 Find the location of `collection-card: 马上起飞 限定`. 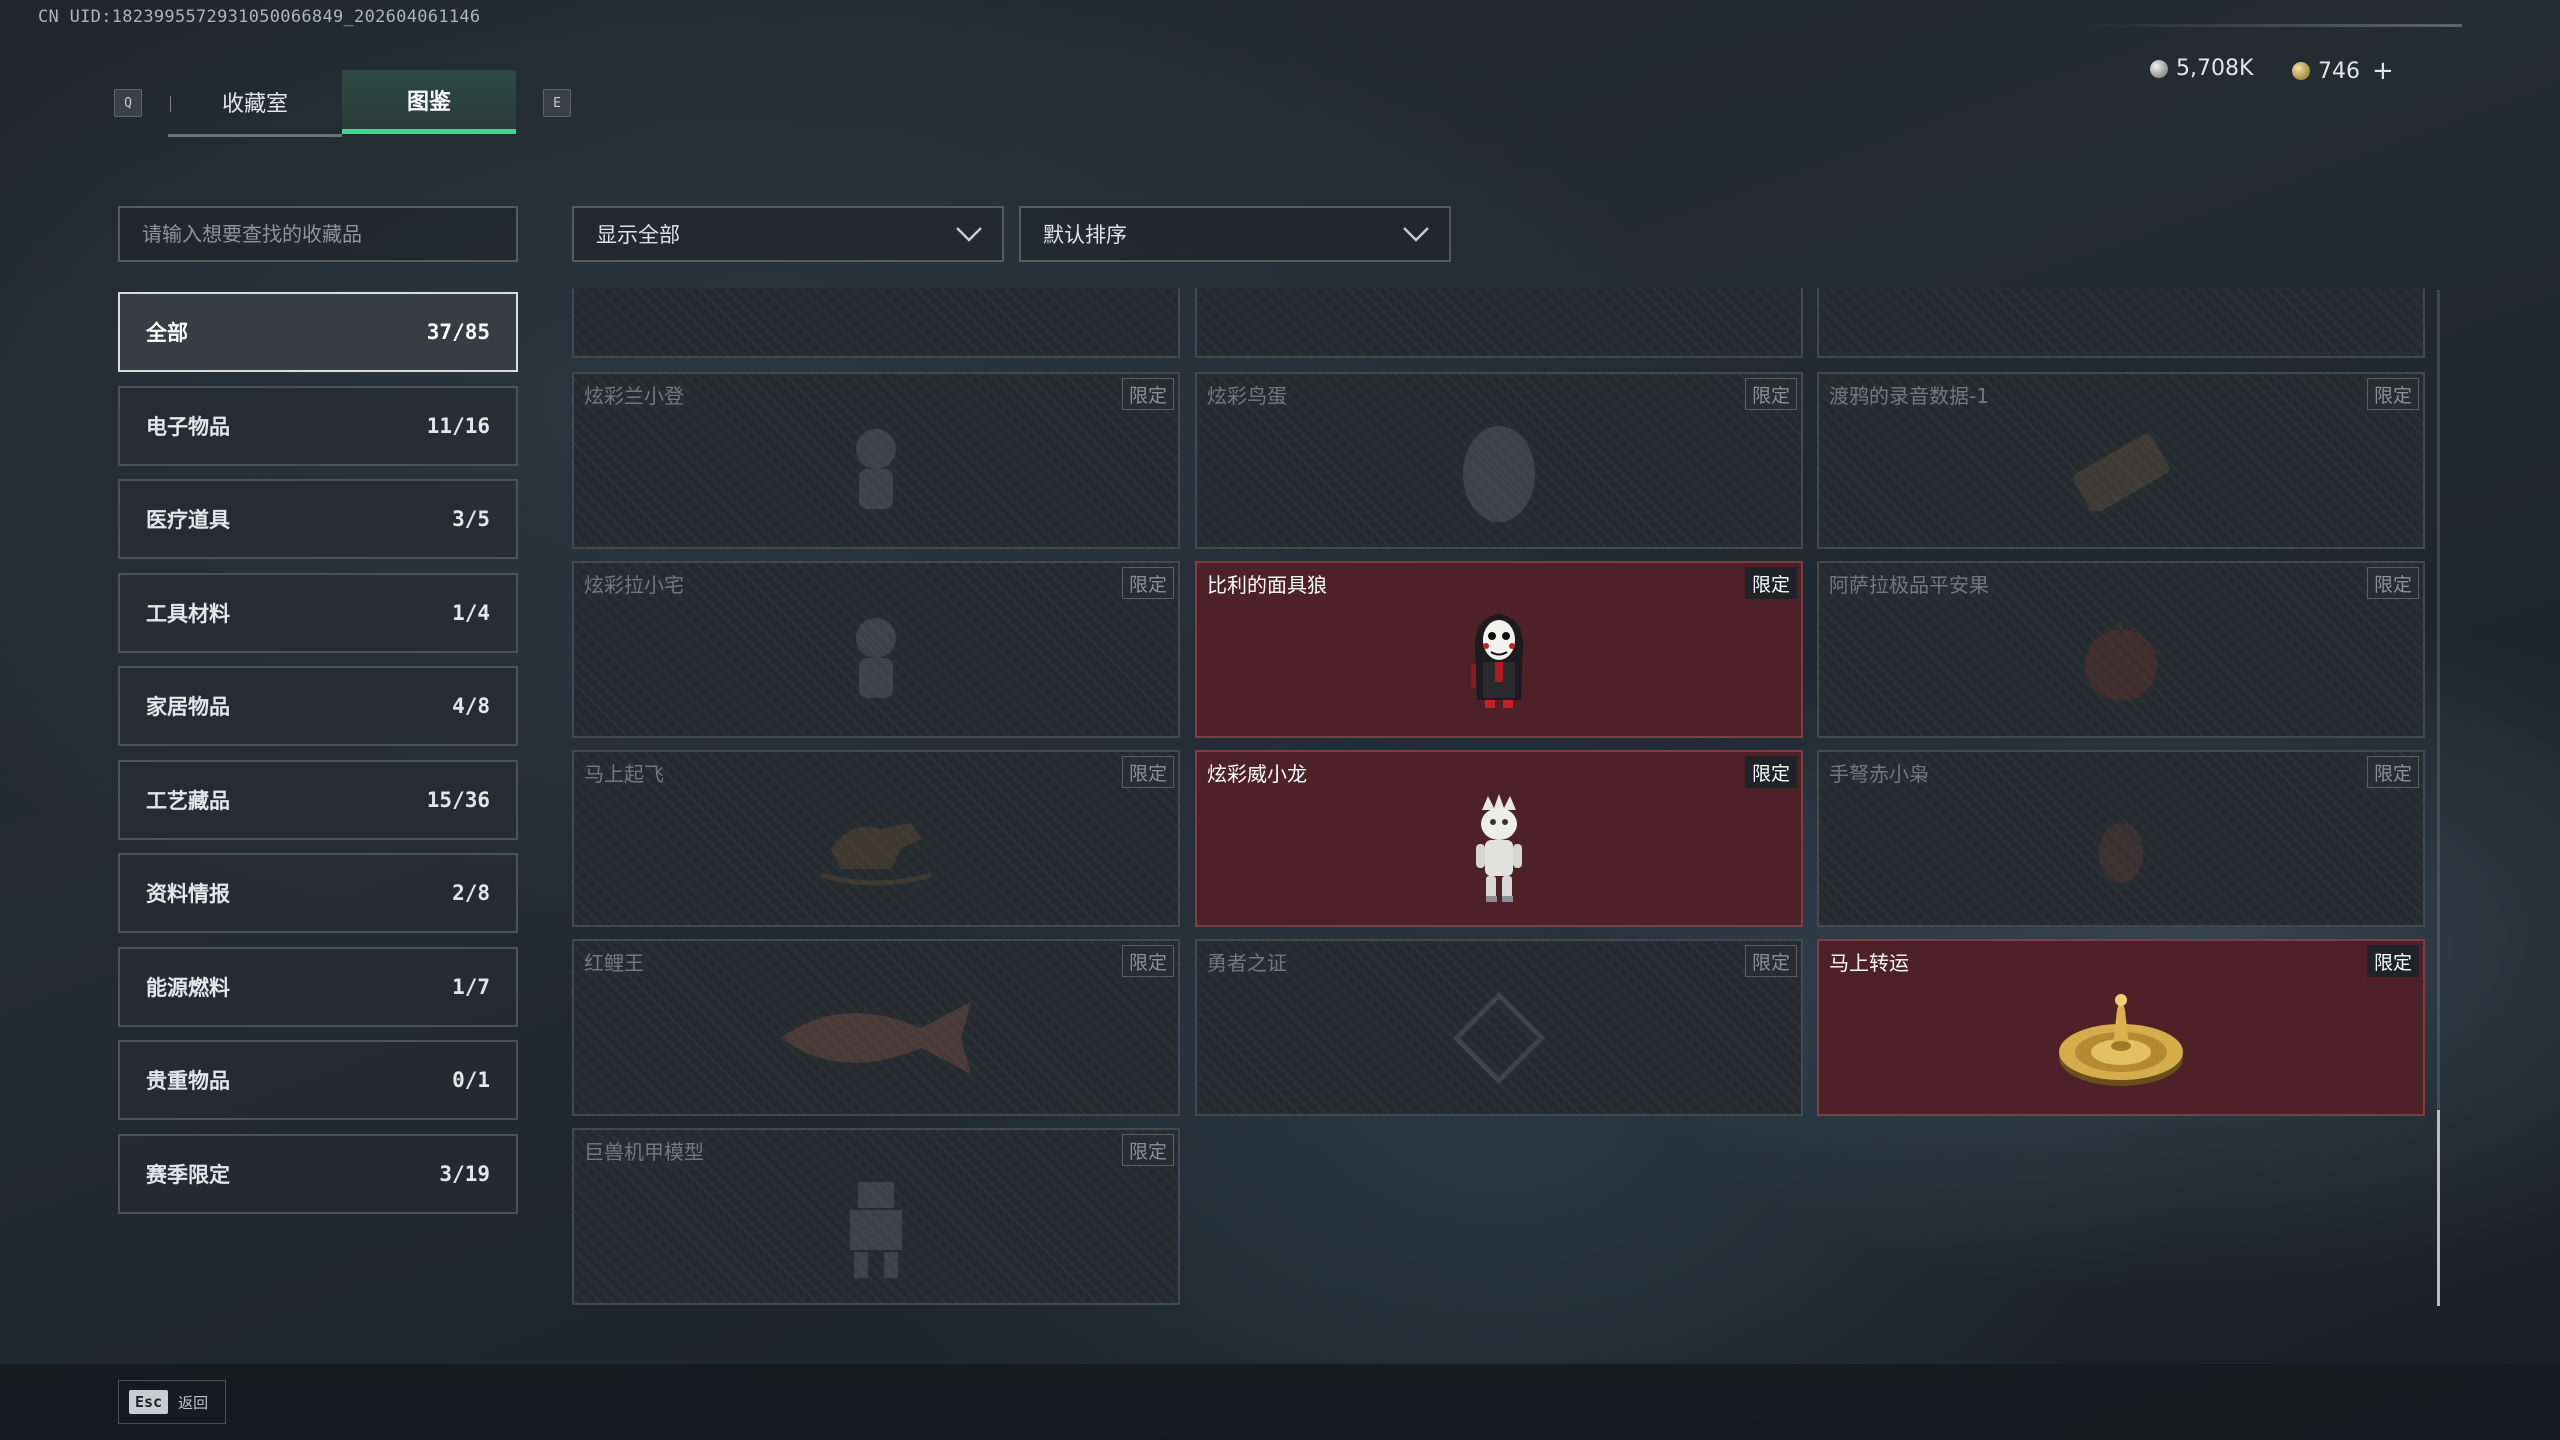

collection-card: 马上起飞 限定 is located at coordinates (876, 838).